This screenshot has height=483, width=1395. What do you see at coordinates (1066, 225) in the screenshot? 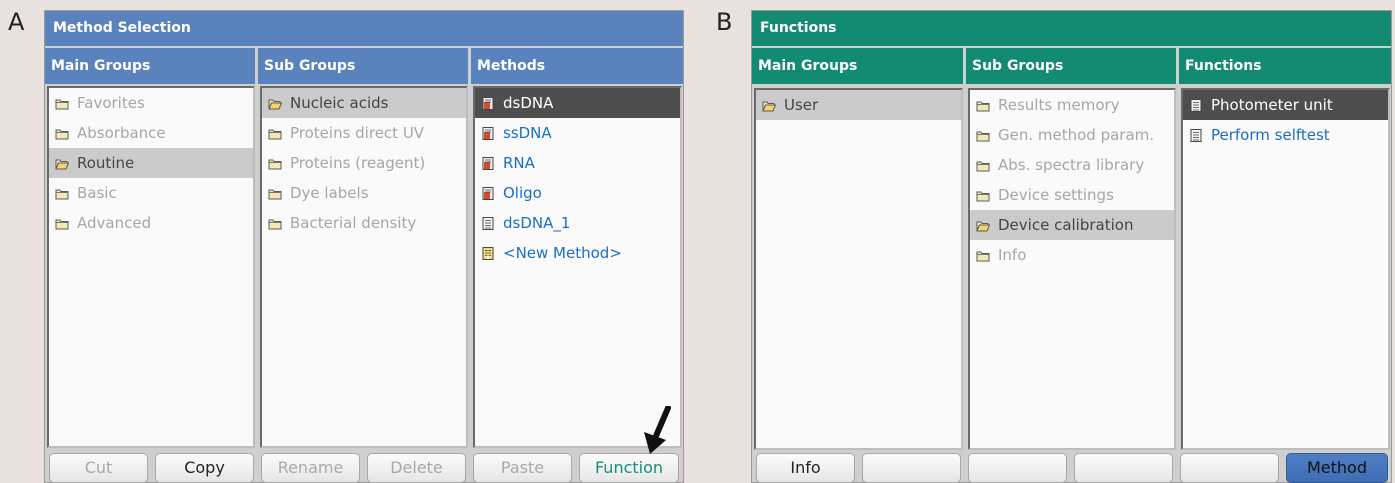
I see `item-label: Device calibration` at bounding box center [1066, 225].